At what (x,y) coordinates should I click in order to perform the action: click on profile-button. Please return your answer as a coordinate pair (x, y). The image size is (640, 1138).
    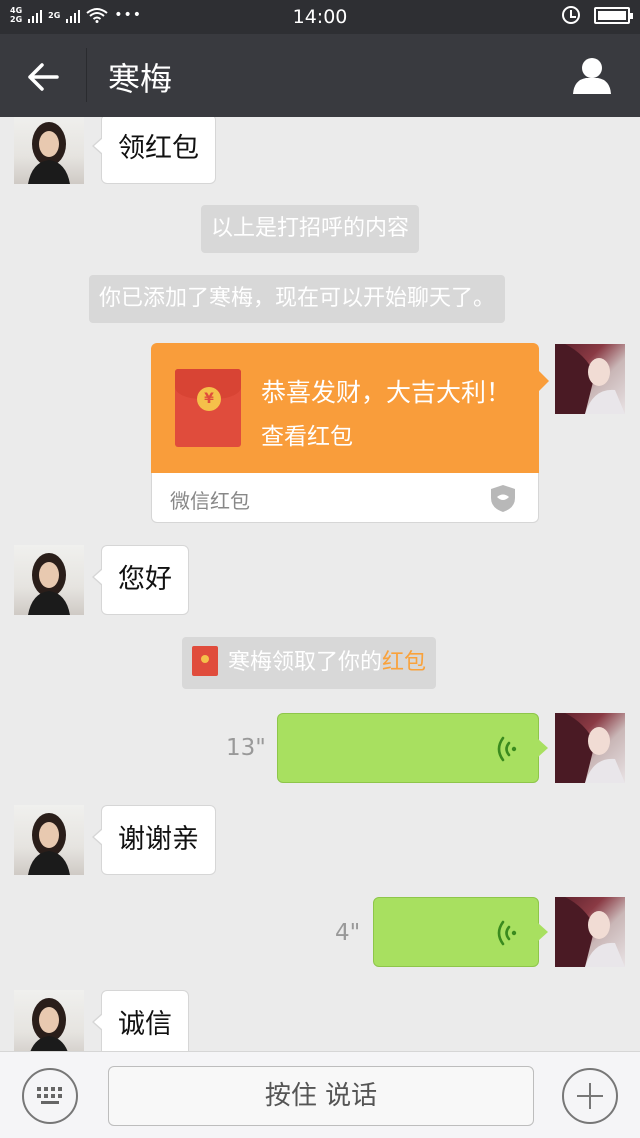
    Looking at the image, I should click on (592, 76).